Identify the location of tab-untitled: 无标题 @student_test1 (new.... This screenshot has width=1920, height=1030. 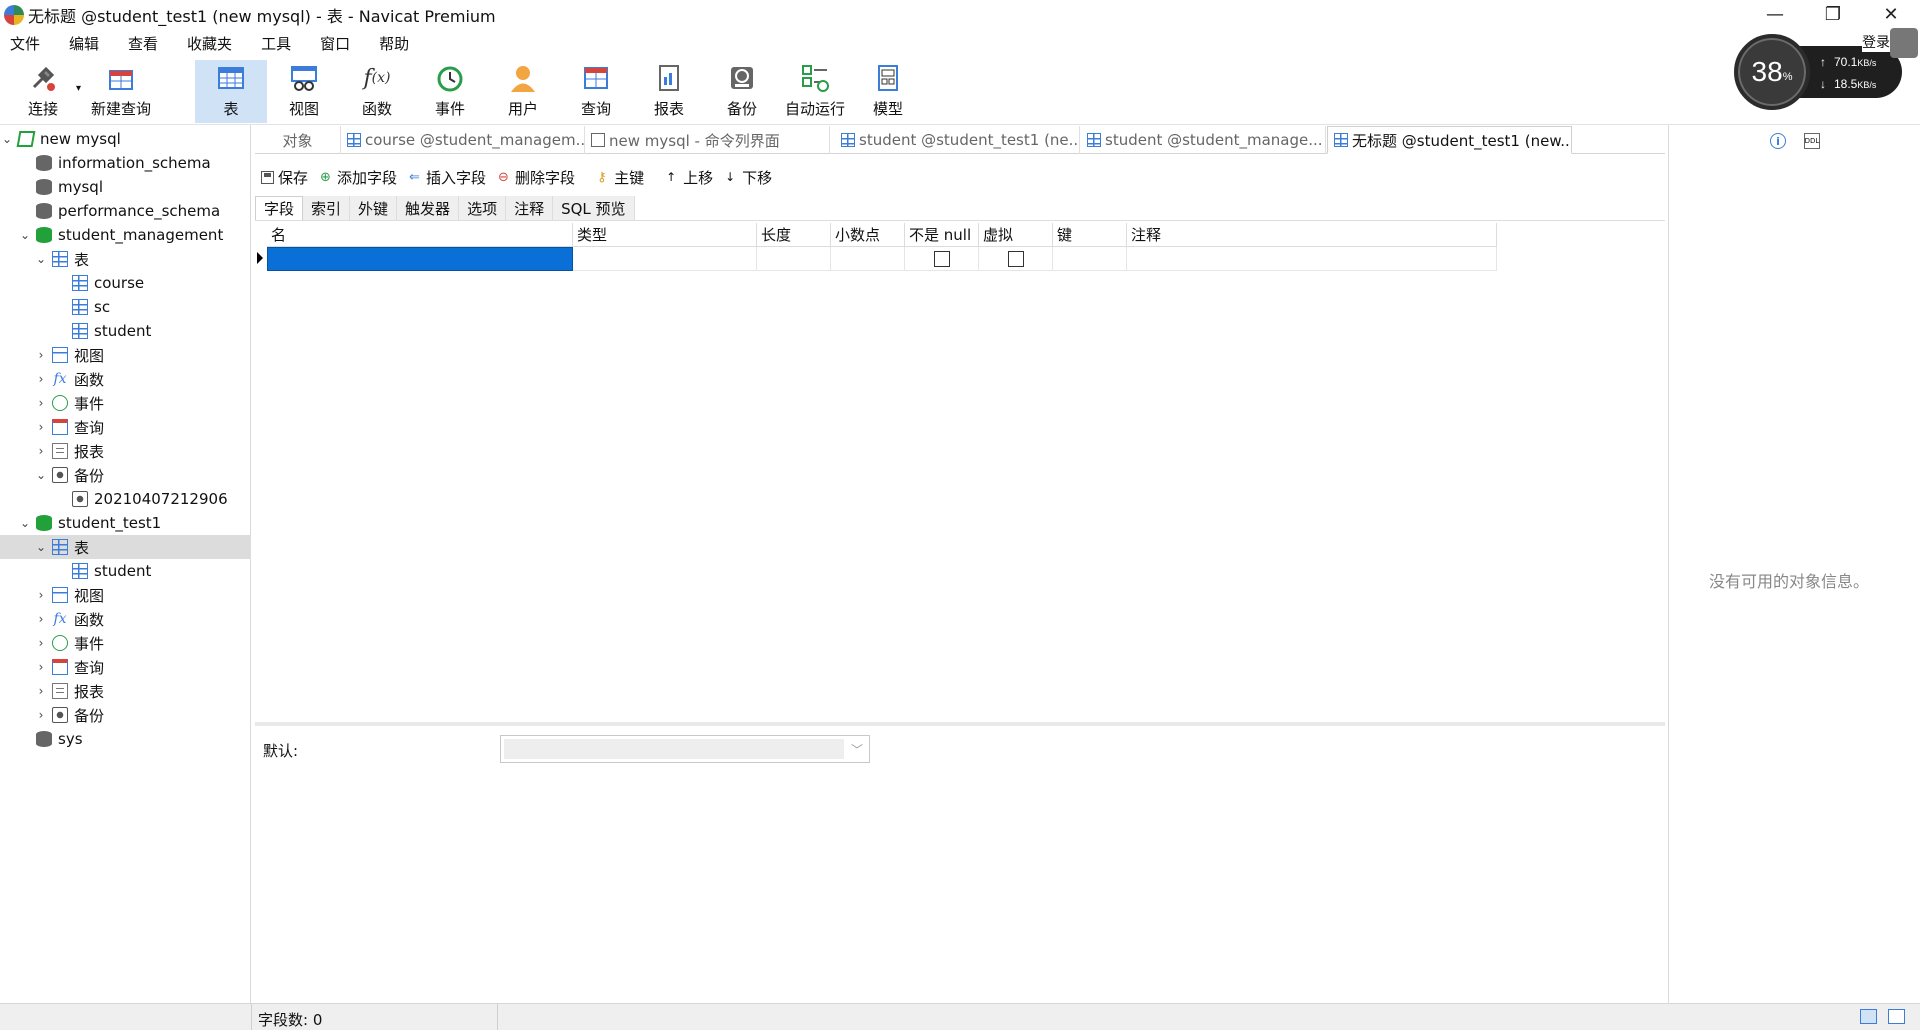
(1449, 140).